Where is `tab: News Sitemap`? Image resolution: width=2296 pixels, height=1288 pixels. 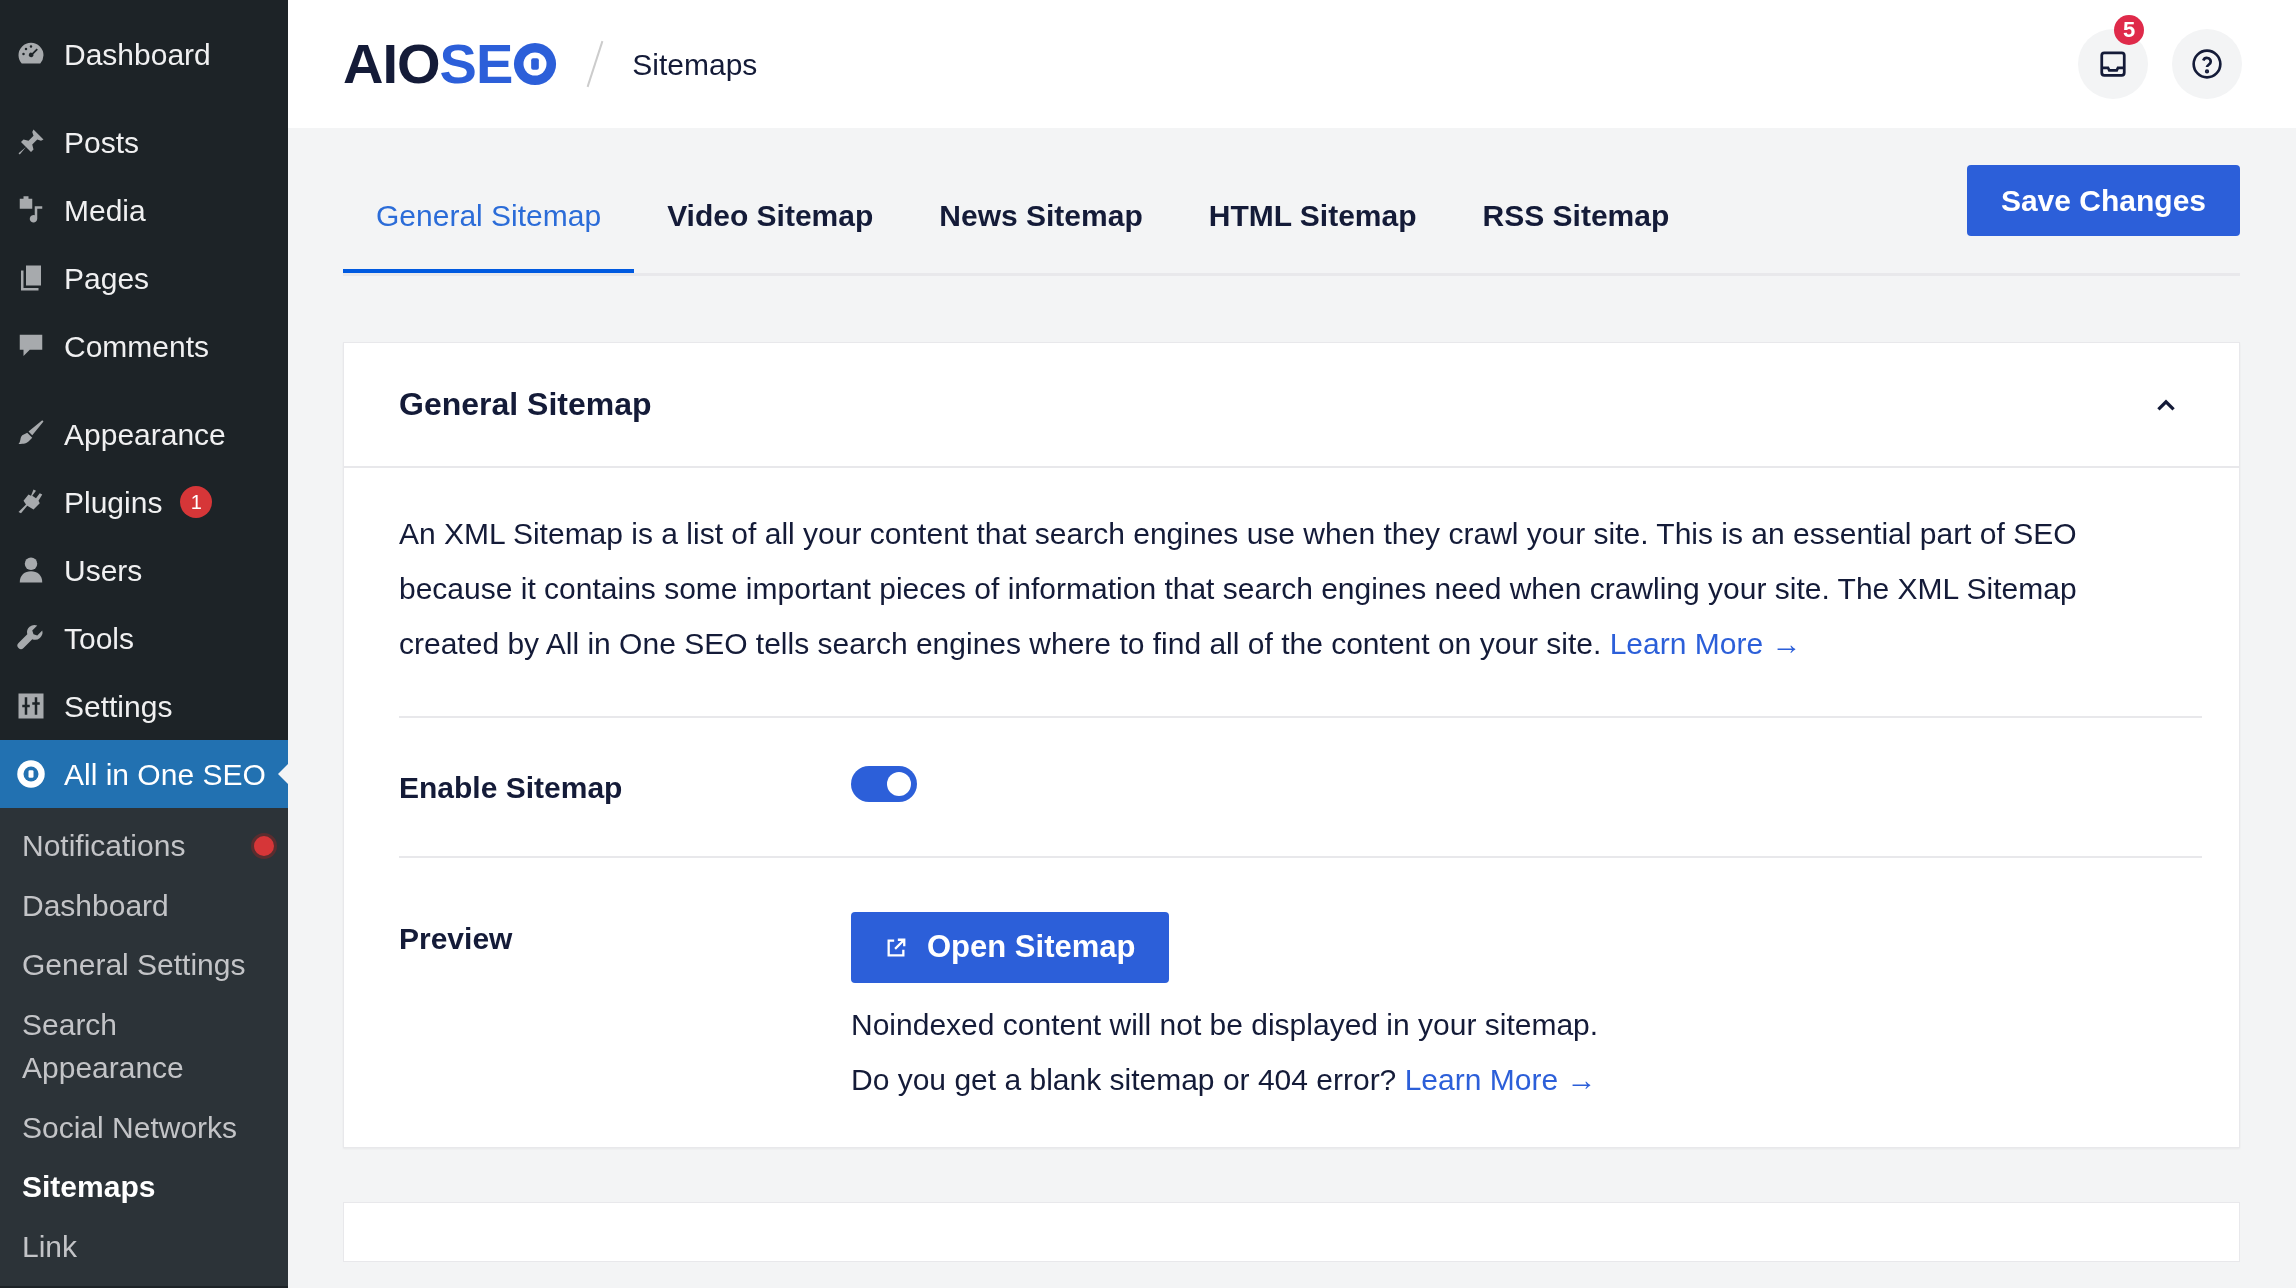
tab: News Sitemap is located at coordinates (1041, 200).